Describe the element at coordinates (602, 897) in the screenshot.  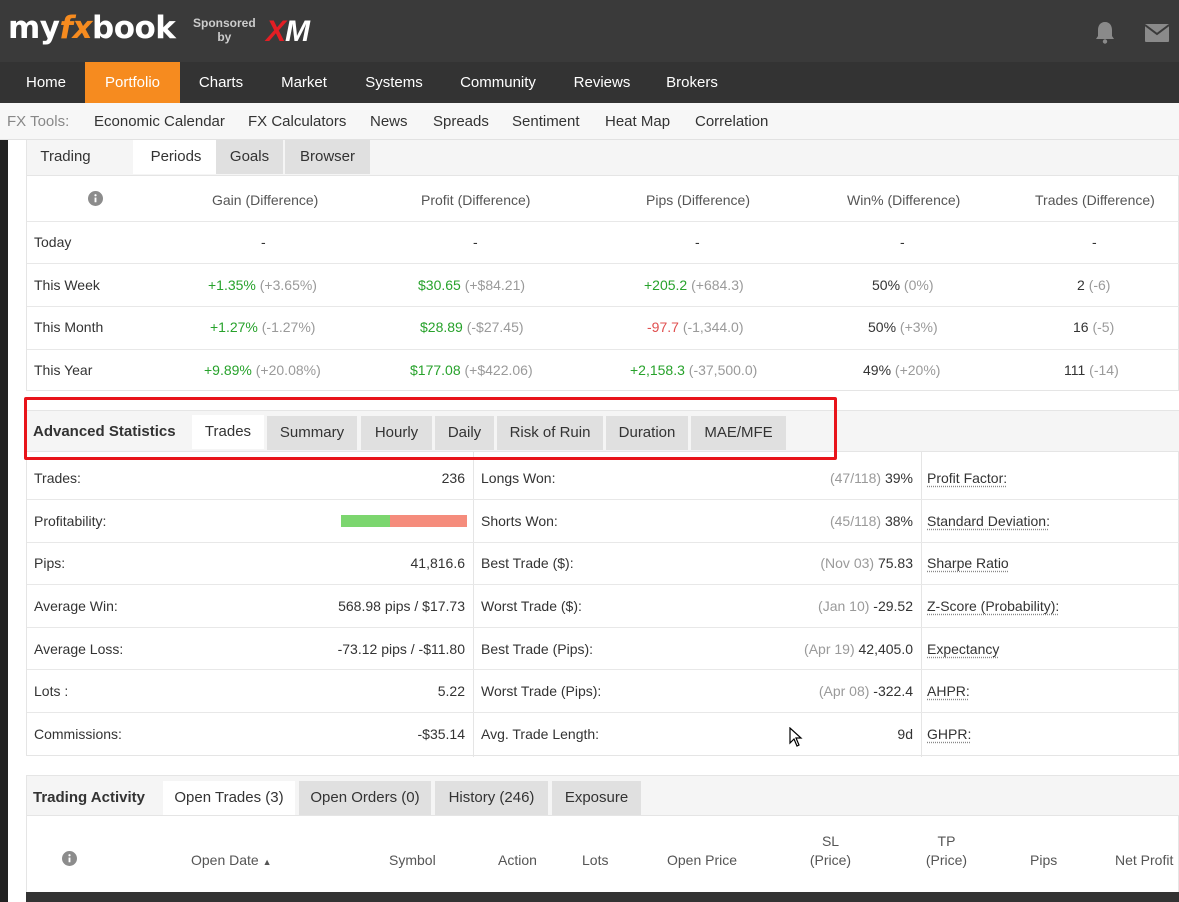
I see `table-row` at that location.